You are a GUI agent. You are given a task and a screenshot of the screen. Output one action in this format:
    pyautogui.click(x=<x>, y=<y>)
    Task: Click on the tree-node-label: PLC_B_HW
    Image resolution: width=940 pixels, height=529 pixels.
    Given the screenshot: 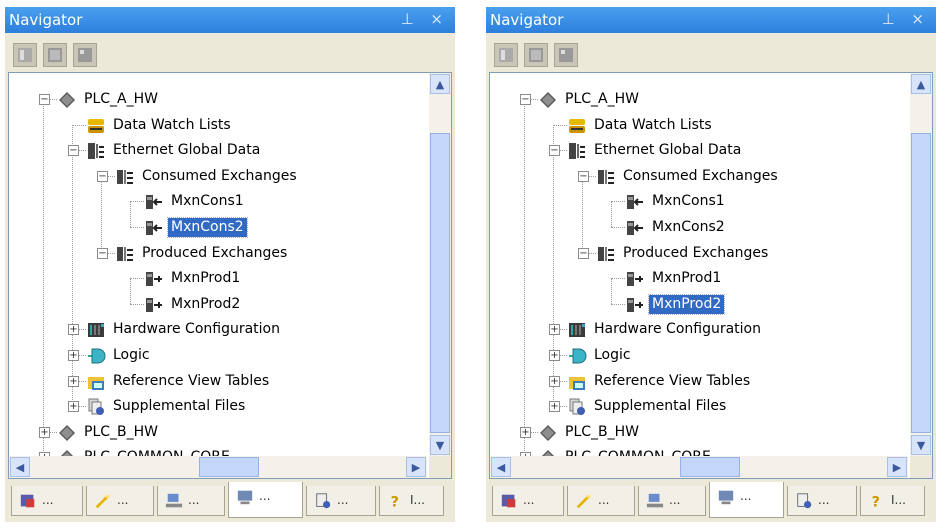 What is the action you would take?
    pyautogui.click(x=602, y=431)
    